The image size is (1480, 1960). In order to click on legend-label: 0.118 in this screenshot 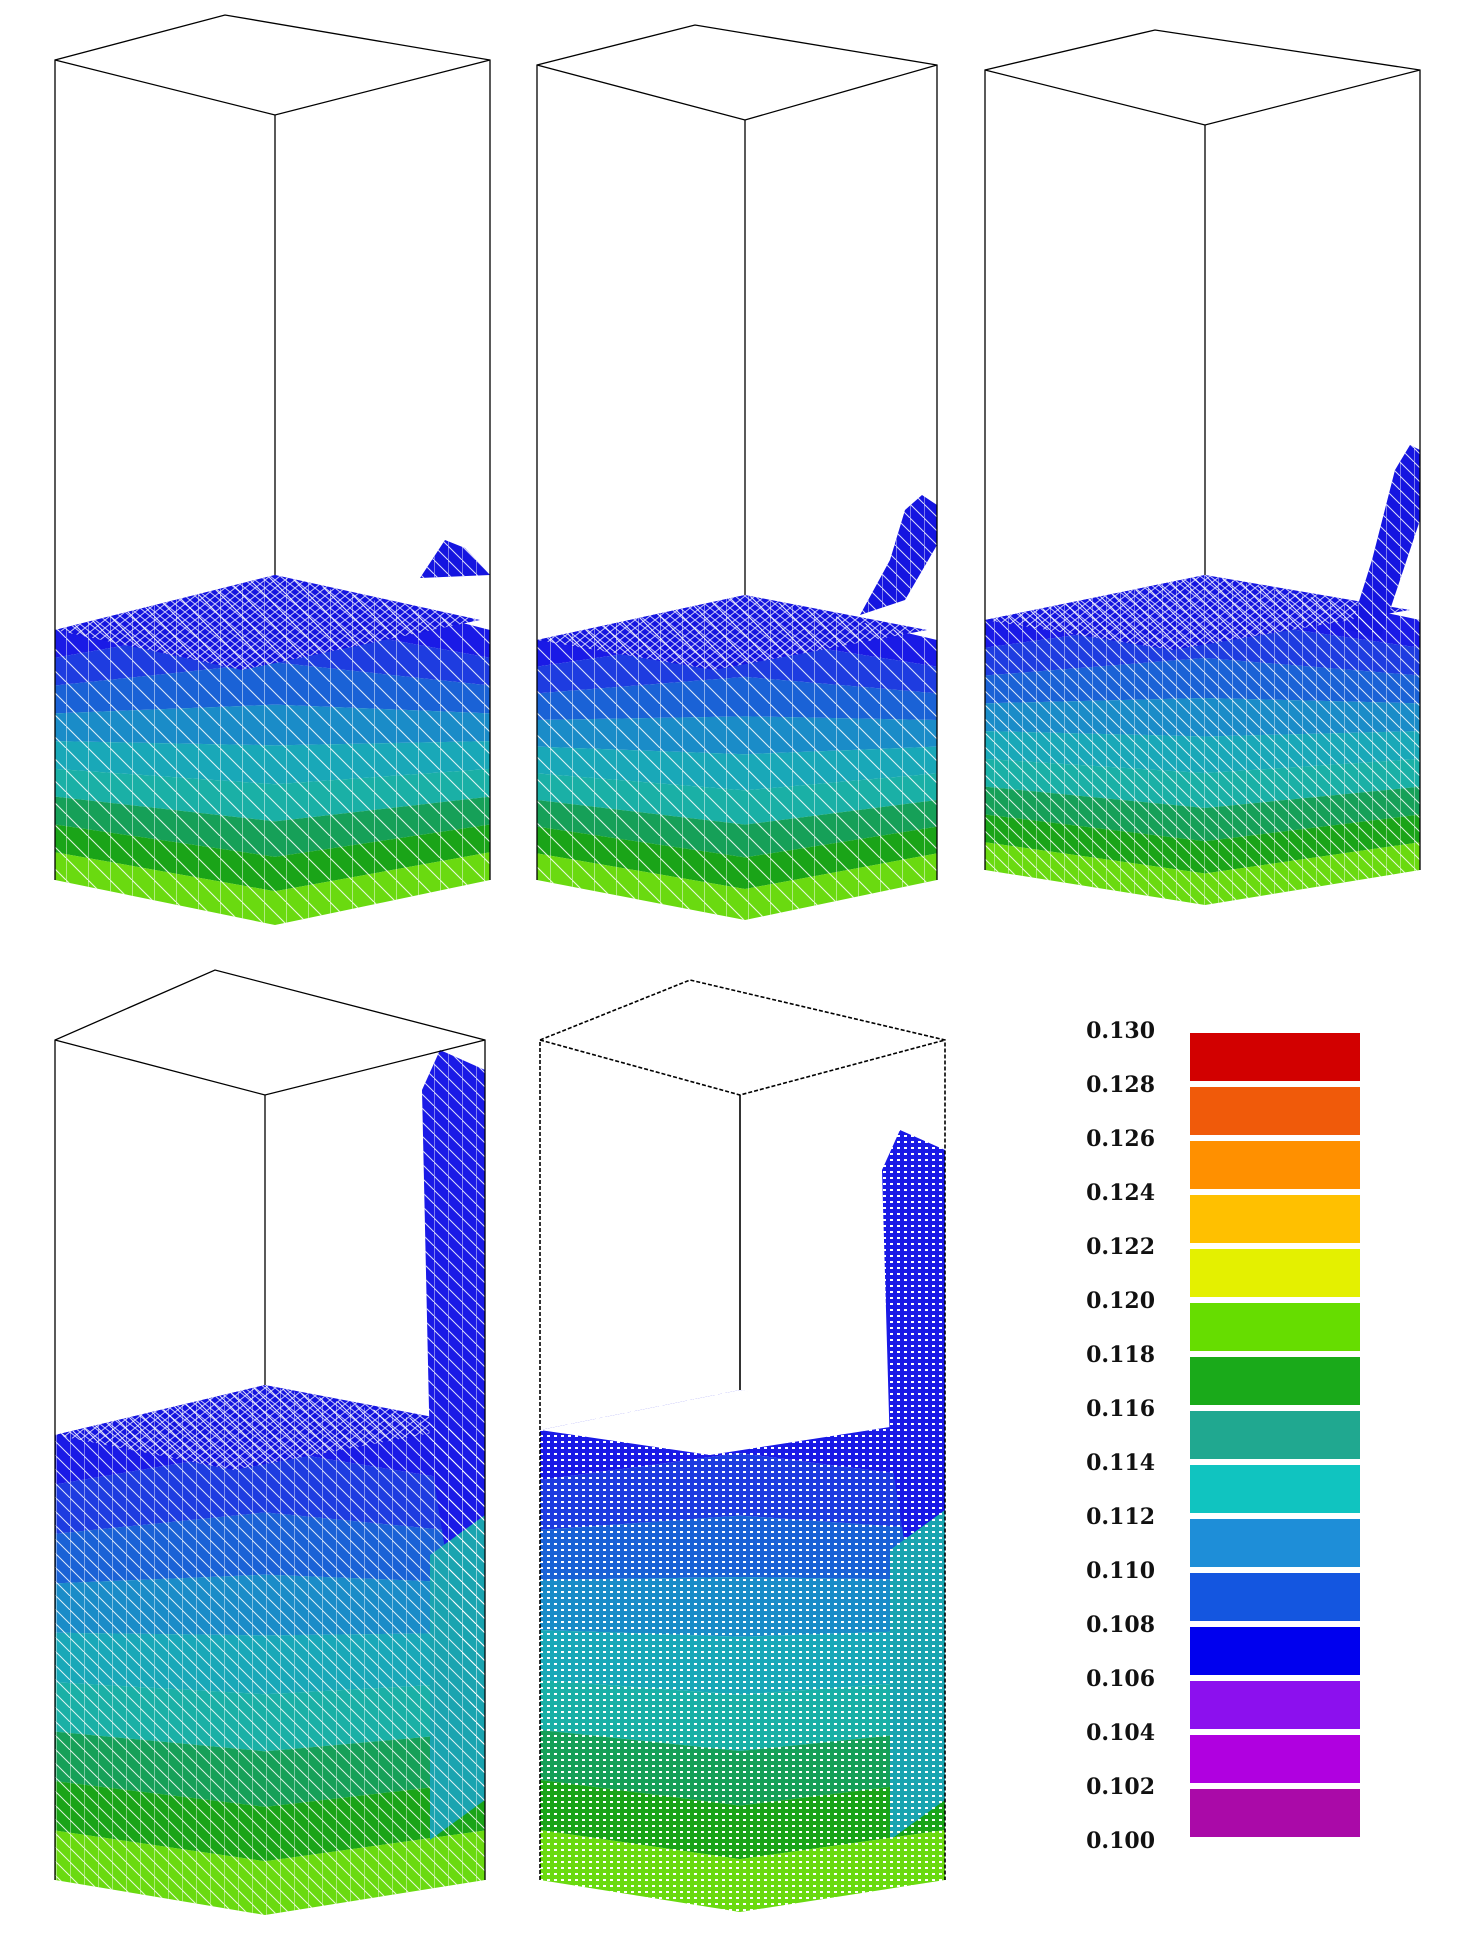, I will do `click(1120, 1355)`.